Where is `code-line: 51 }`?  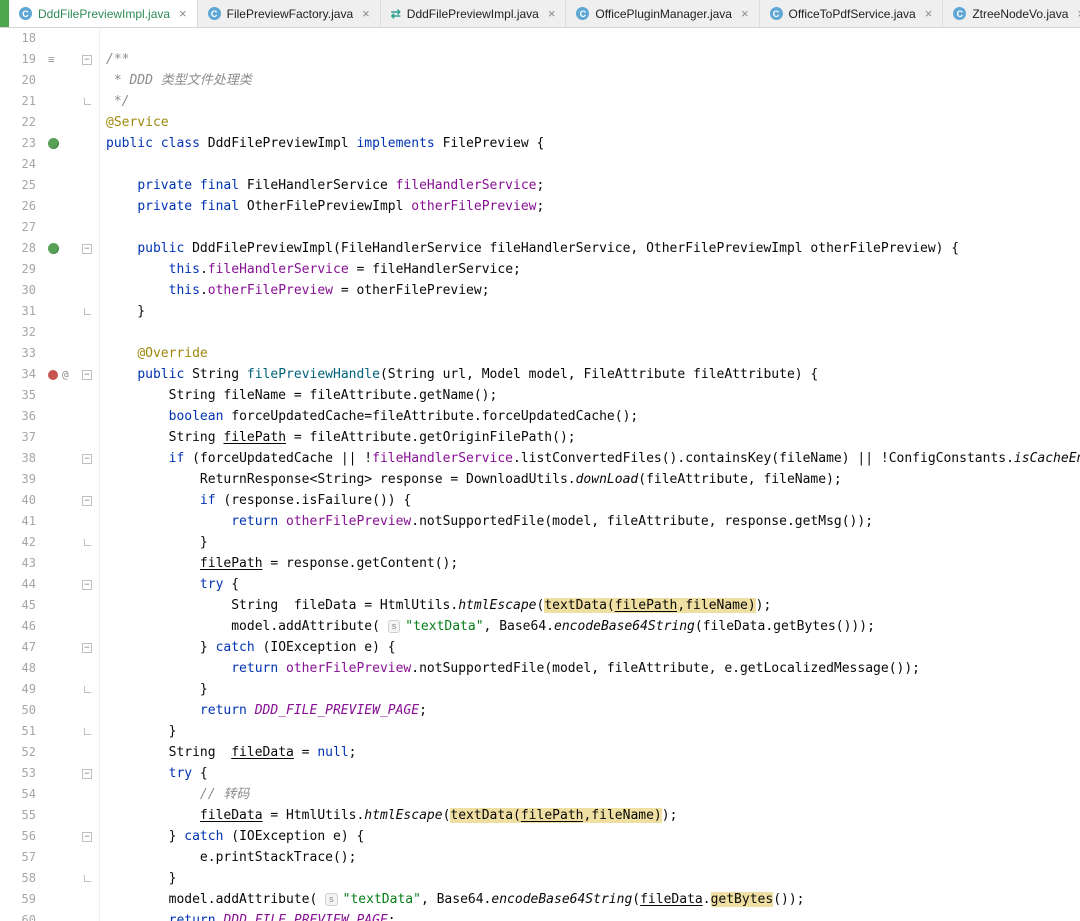 code-line: 51 } is located at coordinates (540, 731).